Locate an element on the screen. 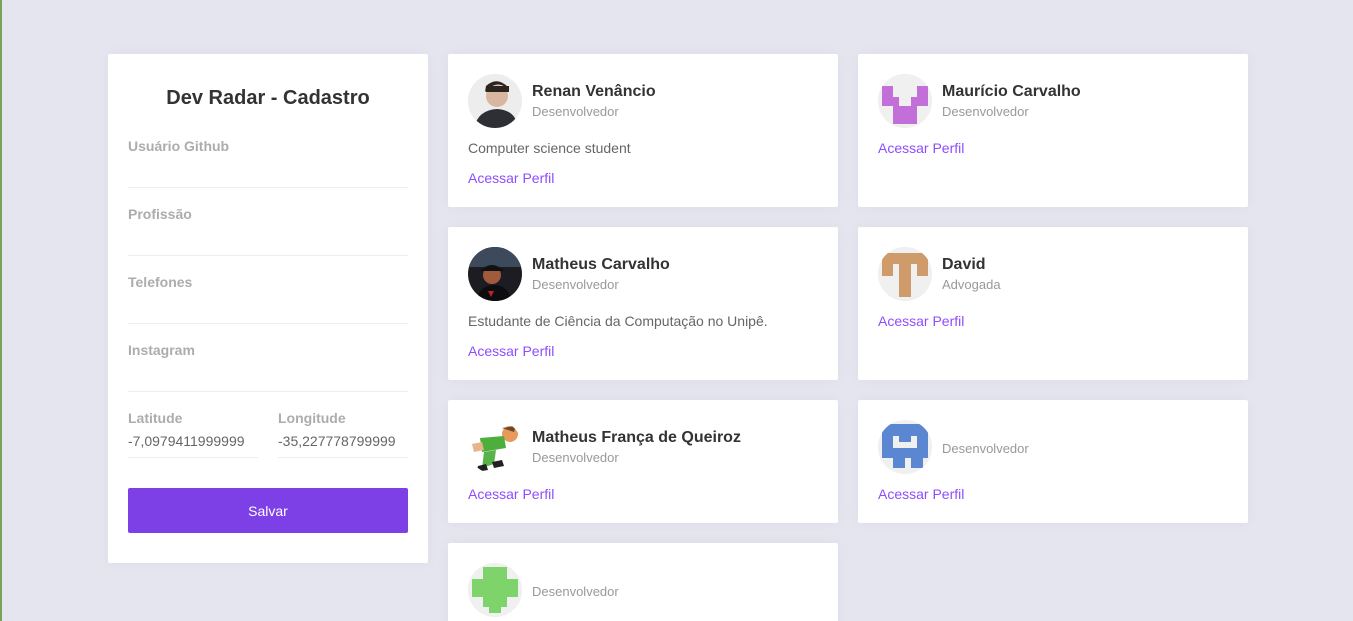  dev-user-info: Maurício Carvalho Desenvolvedor is located at coordinates (1011, 101).